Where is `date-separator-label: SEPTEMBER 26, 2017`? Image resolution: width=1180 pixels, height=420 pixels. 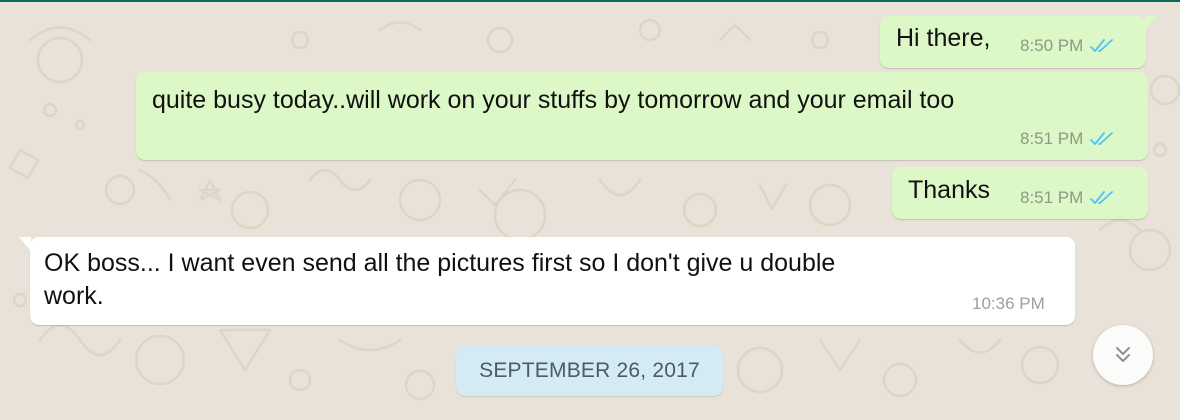
date-separator-label: SEPTEMBER 26, 2017 is located at coordinates (589, 370).